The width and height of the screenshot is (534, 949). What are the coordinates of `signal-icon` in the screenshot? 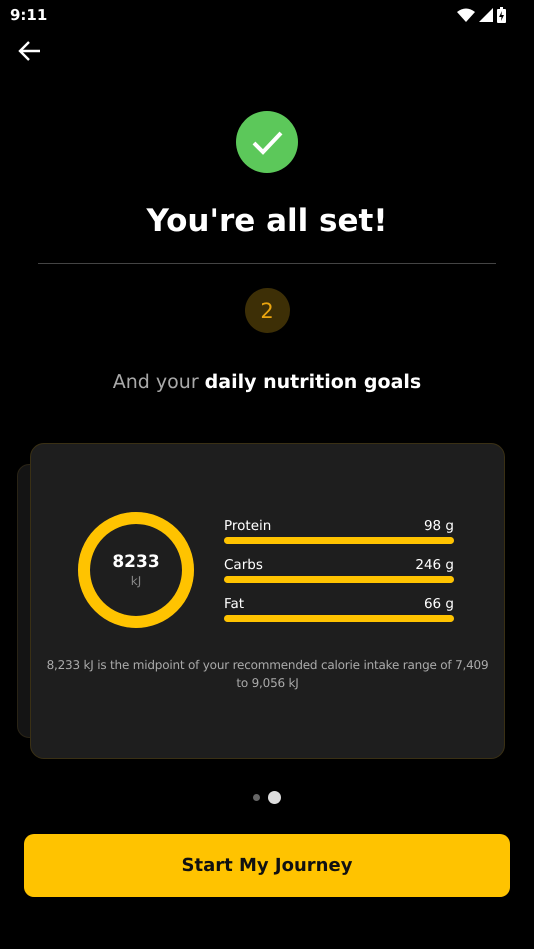 It's located at (486, 15).